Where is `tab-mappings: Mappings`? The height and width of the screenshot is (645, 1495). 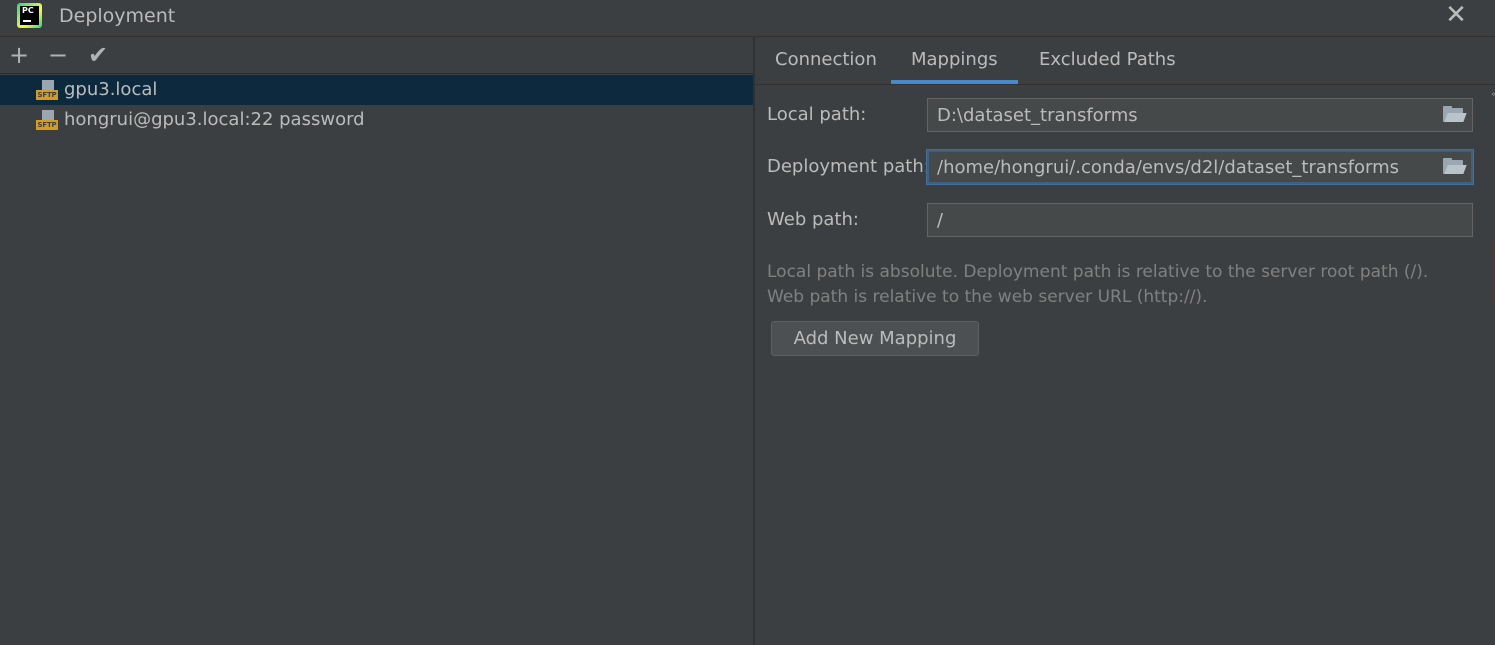 tab-mappings: Mappings is located at coordinates (954, 60).